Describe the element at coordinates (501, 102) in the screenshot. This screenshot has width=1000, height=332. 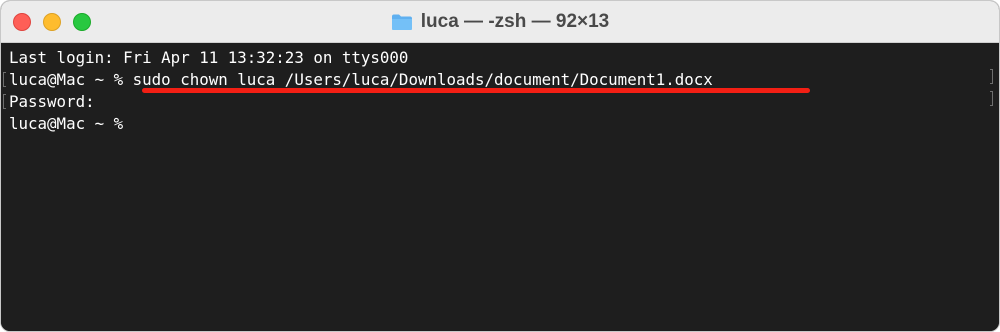
I see `terminal-line: Password:` at that location.